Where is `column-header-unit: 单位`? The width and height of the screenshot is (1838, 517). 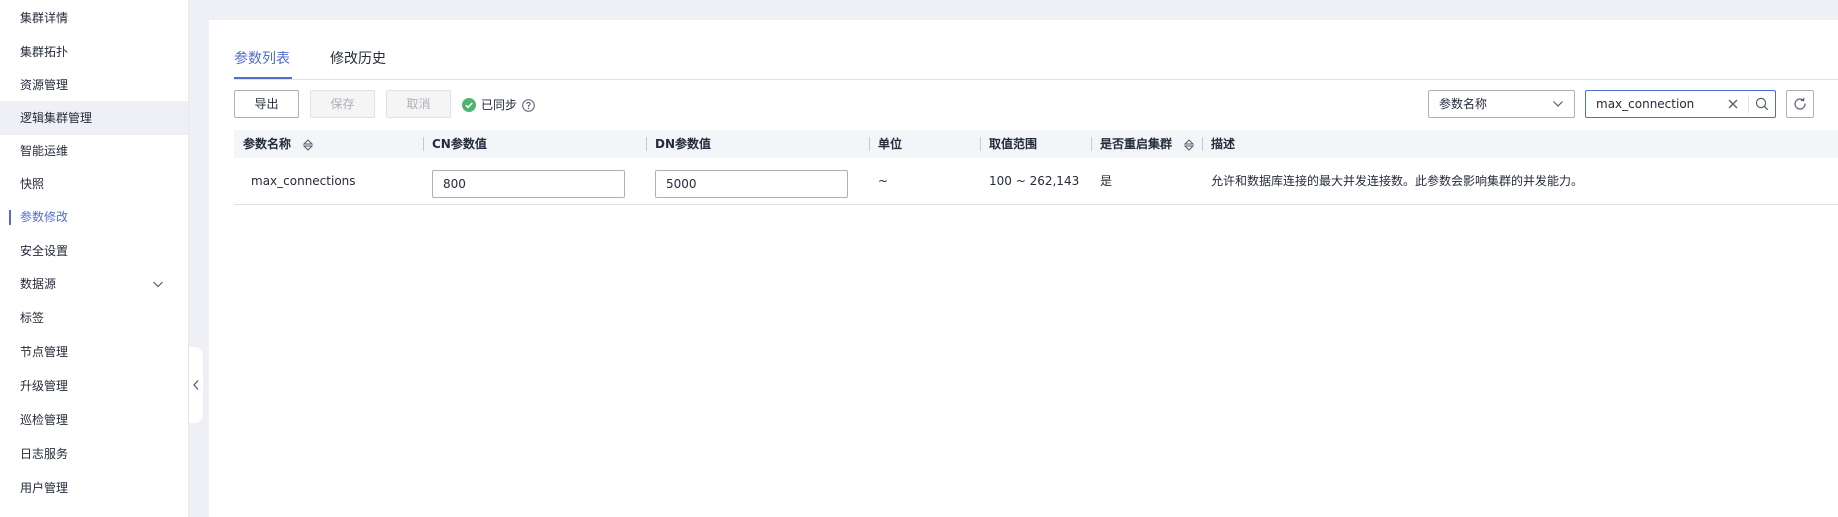 column-header-unit: 单位 is located at coordinates (890, 144).